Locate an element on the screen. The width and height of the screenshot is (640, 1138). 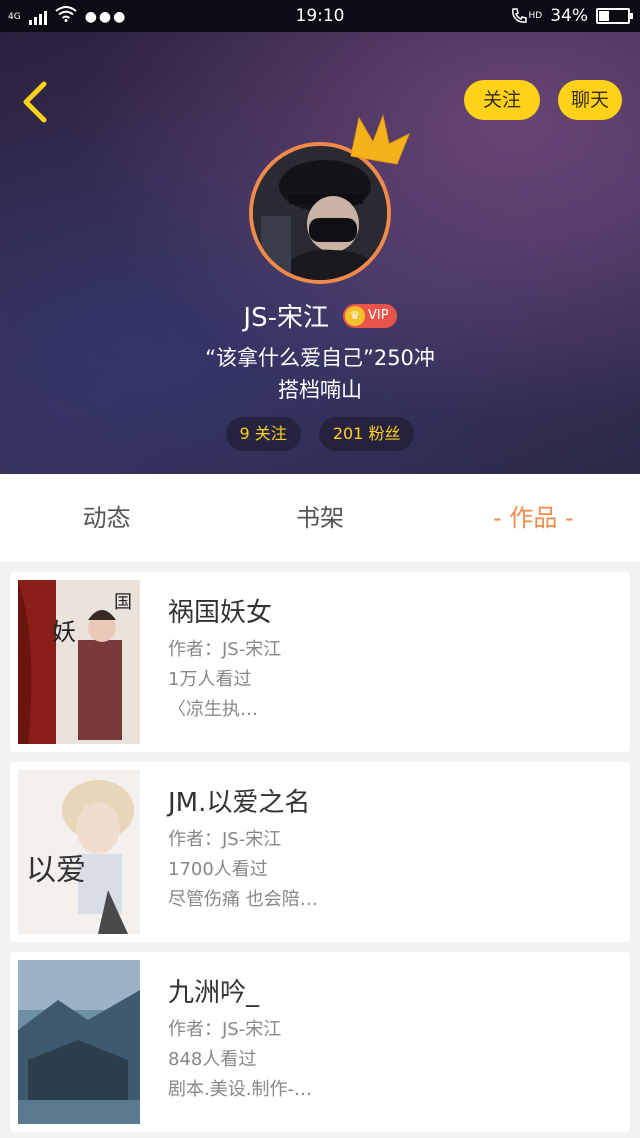
avatar-container is located at coordinates (329, 199).